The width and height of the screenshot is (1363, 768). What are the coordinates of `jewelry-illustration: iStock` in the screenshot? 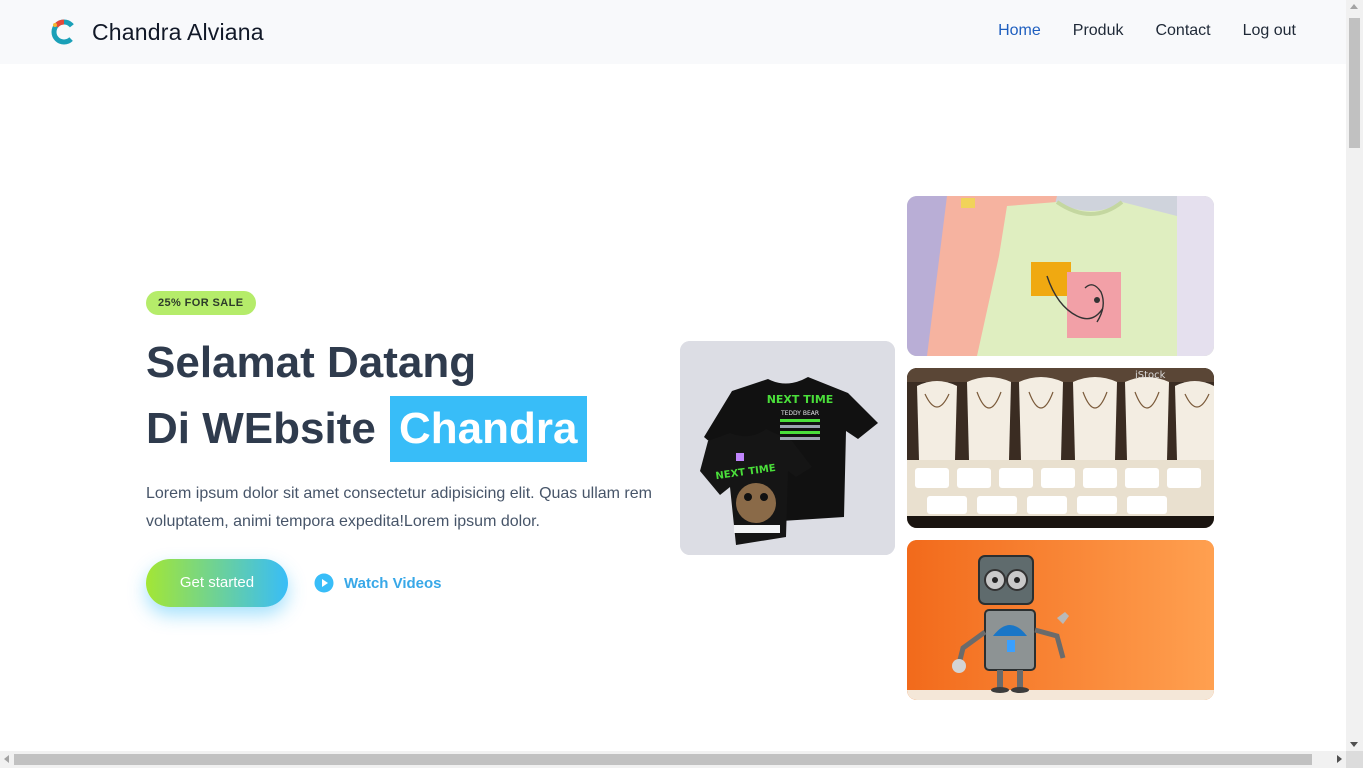 It's located at (1060, 448).